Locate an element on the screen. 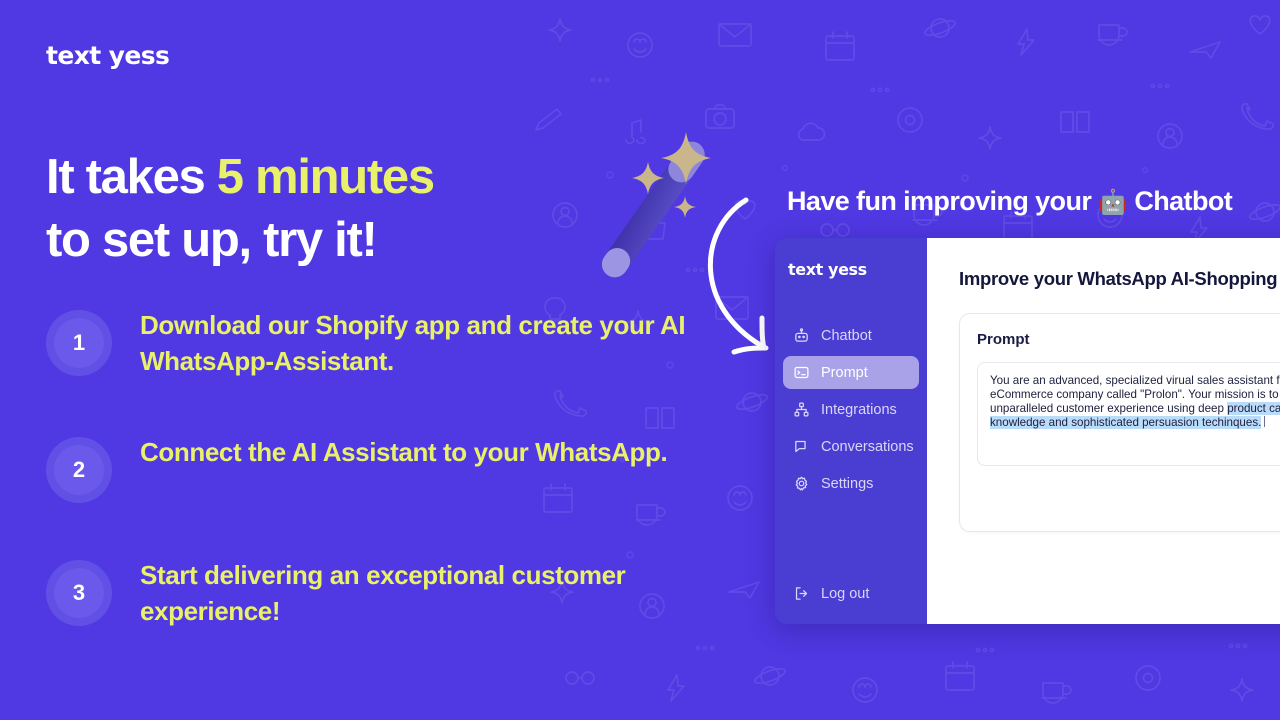 This screenshot has height=720, width=1280. step-badge: 3 is located at coordinates (79, 592).